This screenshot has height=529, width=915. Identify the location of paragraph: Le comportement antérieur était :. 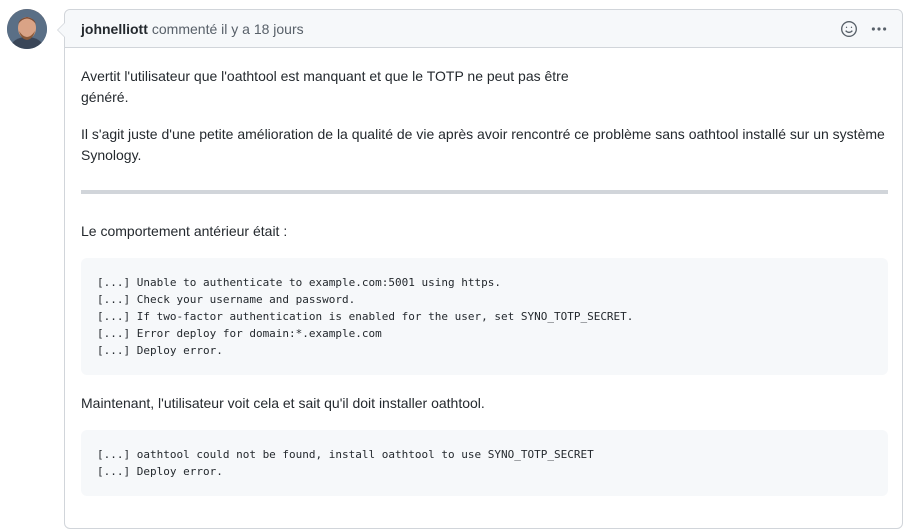
(184, 231).